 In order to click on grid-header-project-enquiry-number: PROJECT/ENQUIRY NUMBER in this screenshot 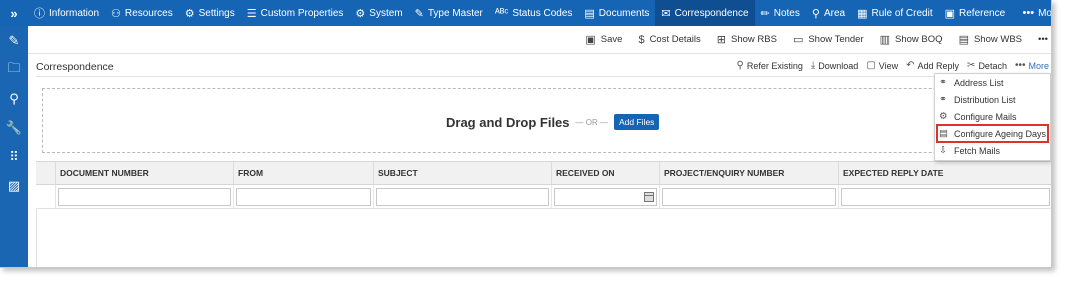, I will do `click(749, 173)`.